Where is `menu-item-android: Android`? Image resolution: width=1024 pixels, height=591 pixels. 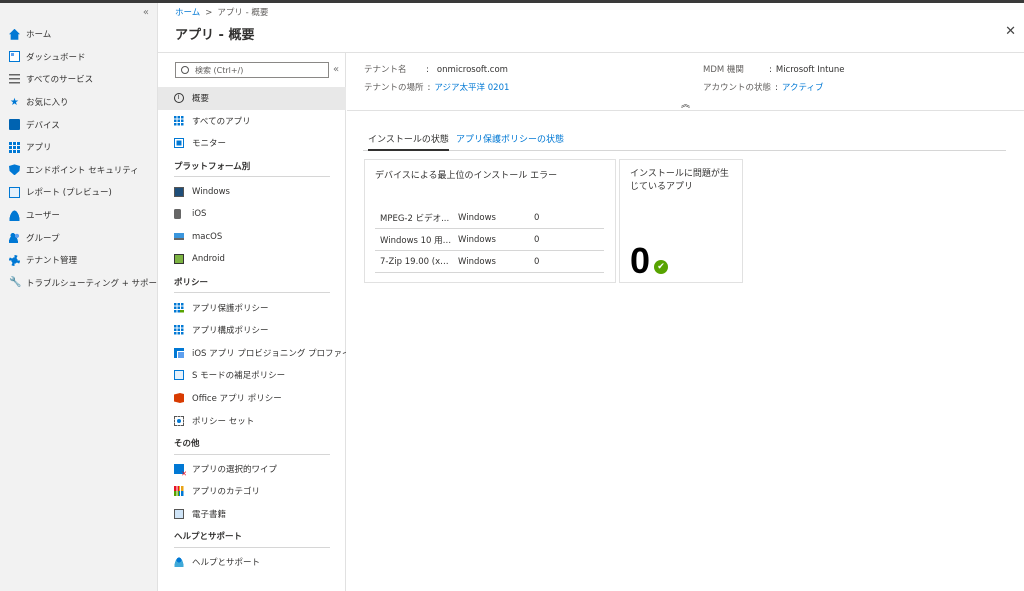
menu-item-android: Android is located at coordinates (252, 259).